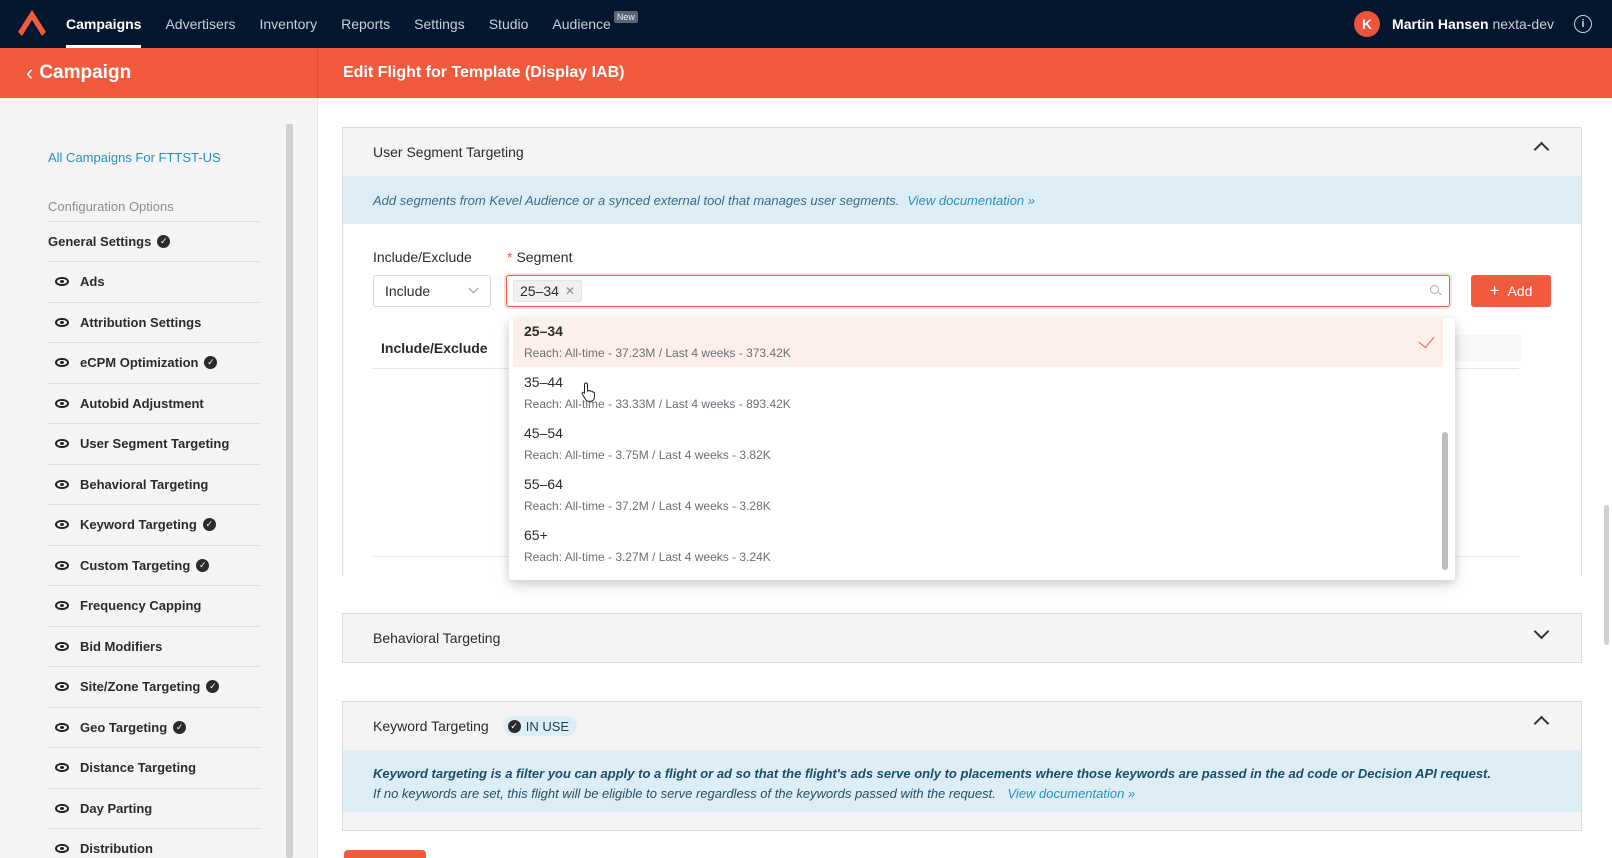  I want to click on sidebar-item-user-segment-targeting: User Segment Targeting, so click(154, 443).